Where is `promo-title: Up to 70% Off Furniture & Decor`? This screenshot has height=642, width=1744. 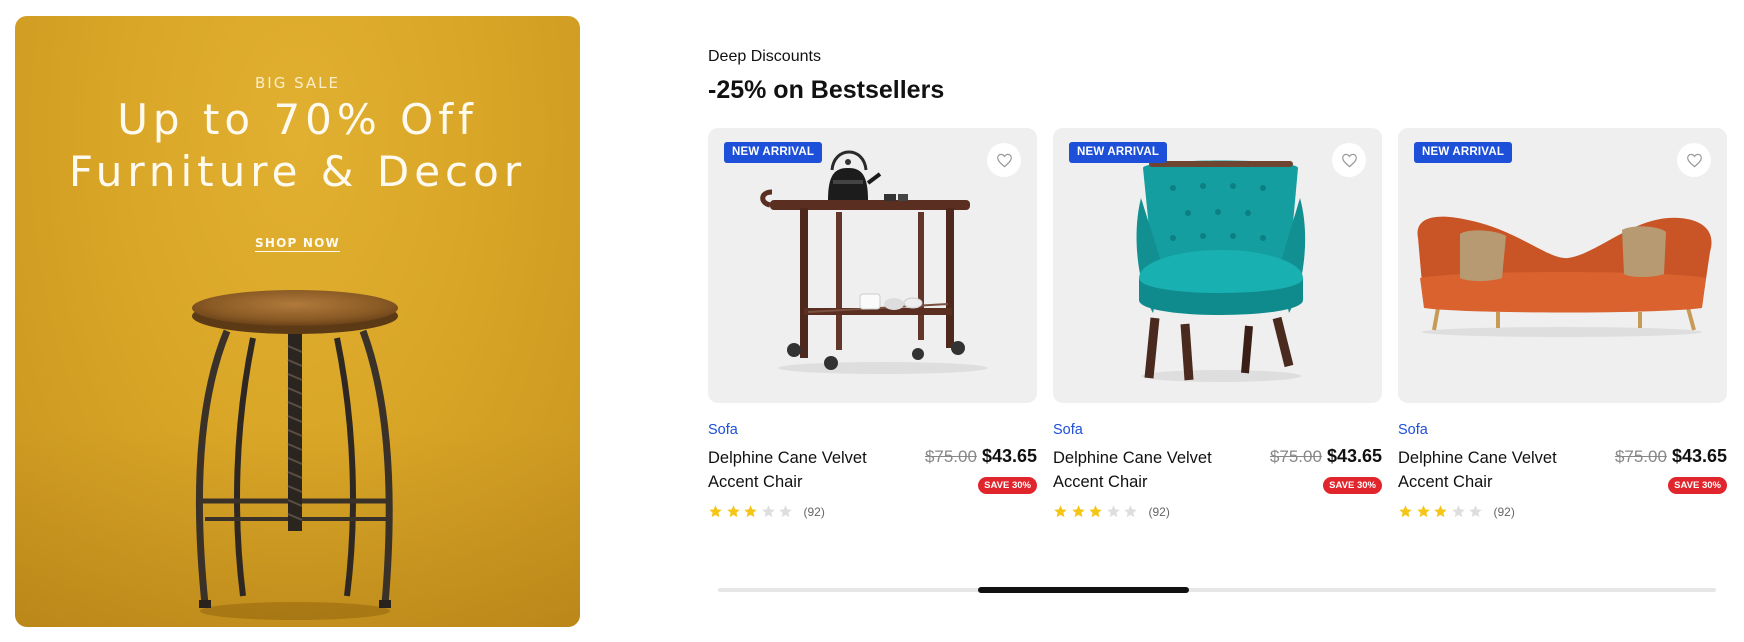 promo-title: Up to 70% Off Furniture & Decor is located at coordinates (297, 146).